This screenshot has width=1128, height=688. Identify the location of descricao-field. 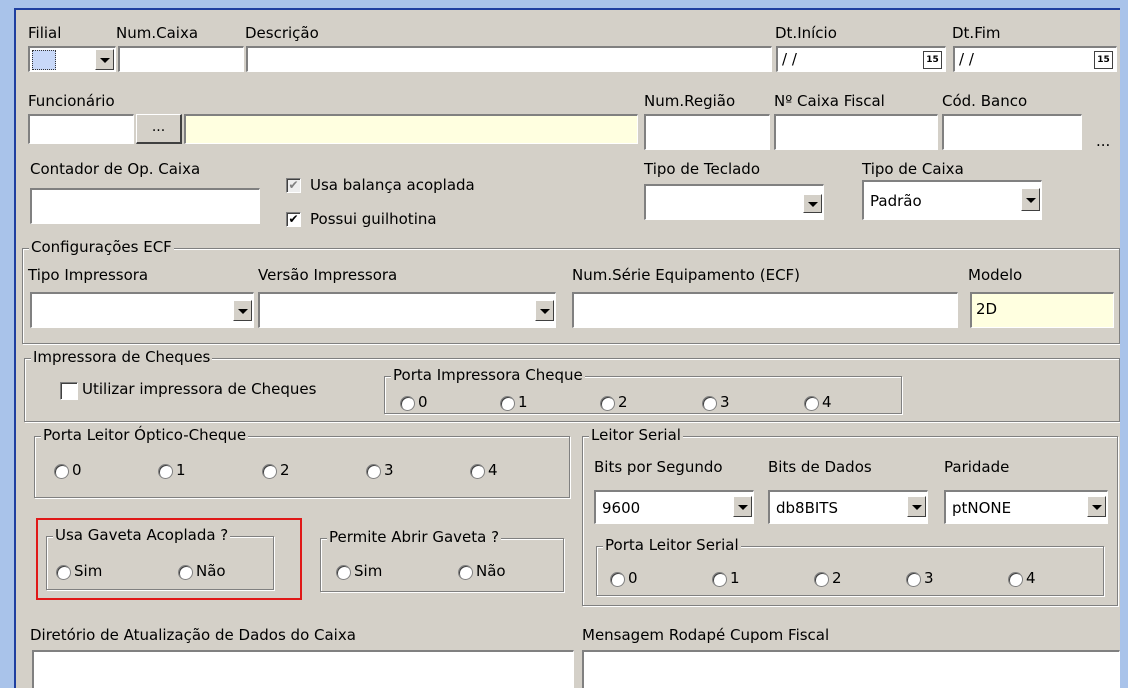
(509, 59).